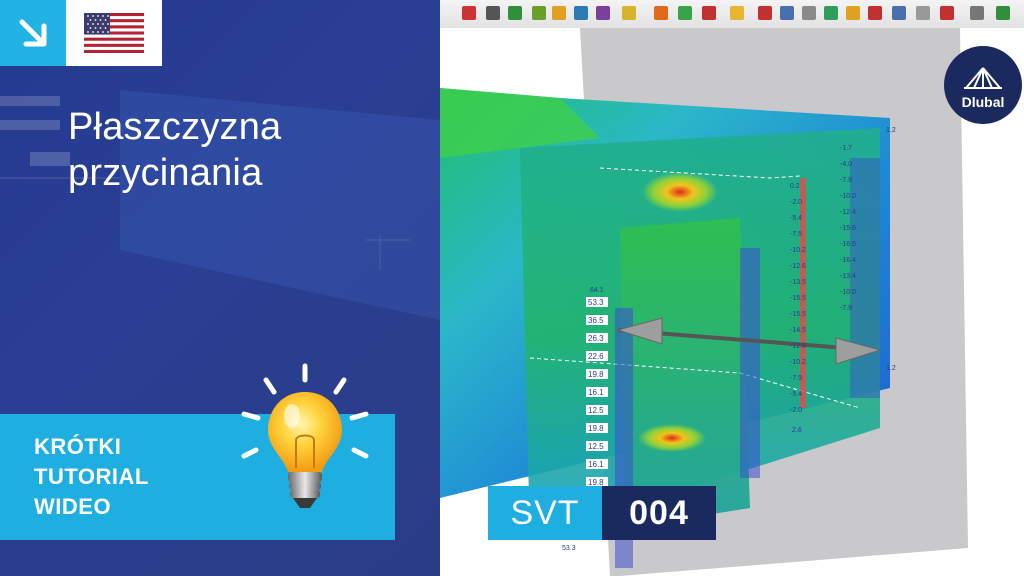 The image size is (1024, 576). Describe the element at coordinates (798, 330) in the screenshot. I see `value-label: -14.5` at that location.